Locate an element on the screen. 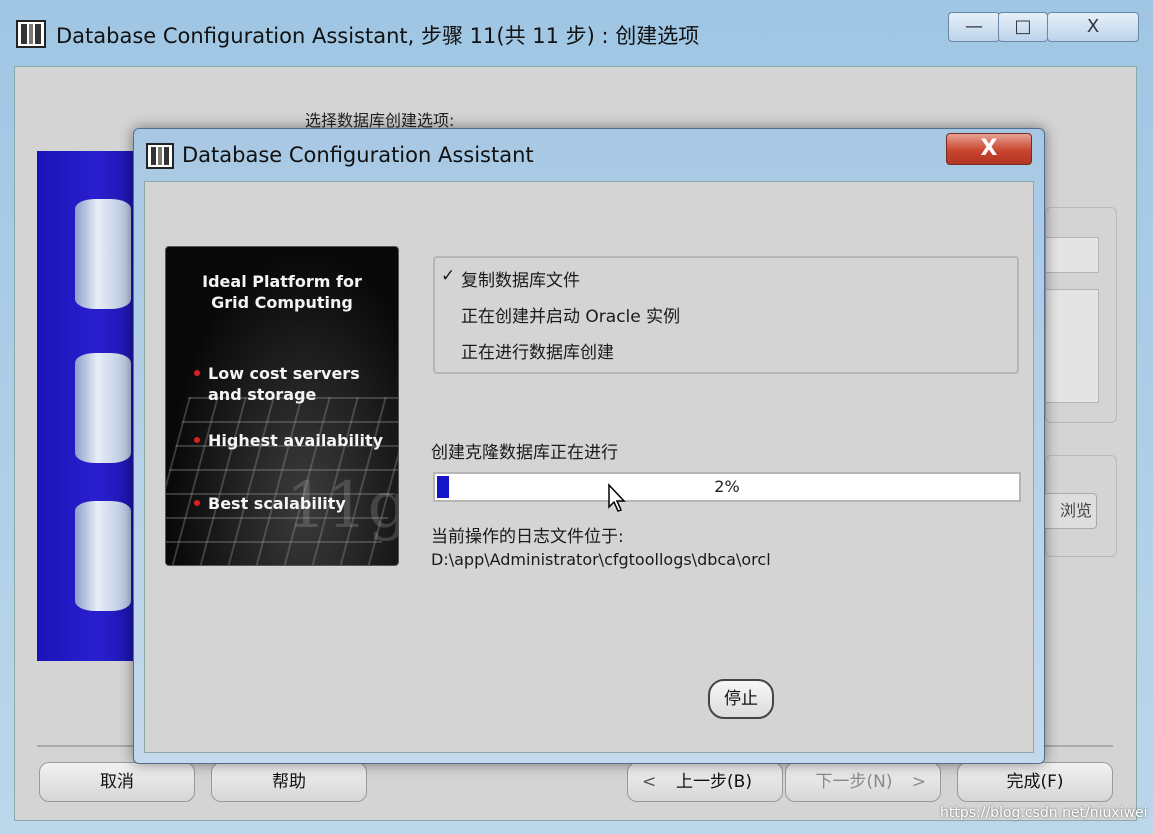 The height and width of the screenshot is (834, 1153). bullet-text: Low cost servers is located at coordinates (284, 373).